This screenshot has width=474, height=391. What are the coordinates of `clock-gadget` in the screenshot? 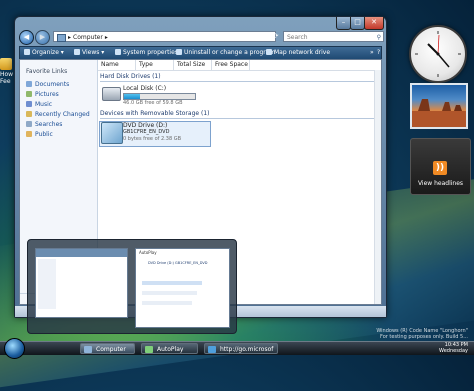 It's located at (438, 54).